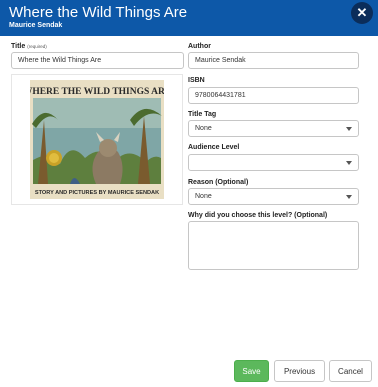 This screenshot has width=378, height=387. What do you see at coordinates (203, 128) in the screenshot?
I see `title-tag-value: None` at bounding box center [203, 128].